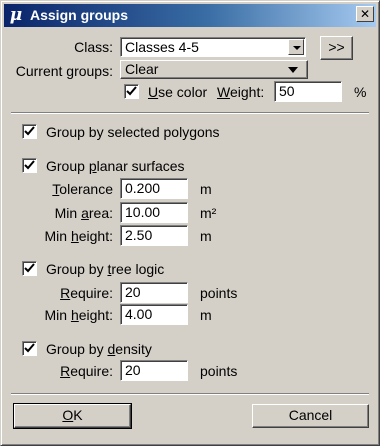 This screenshot has width=380, height=446. Describe the element at coordinates (72, 416) in the screenshot. I see `ok-button: OK` at that location.